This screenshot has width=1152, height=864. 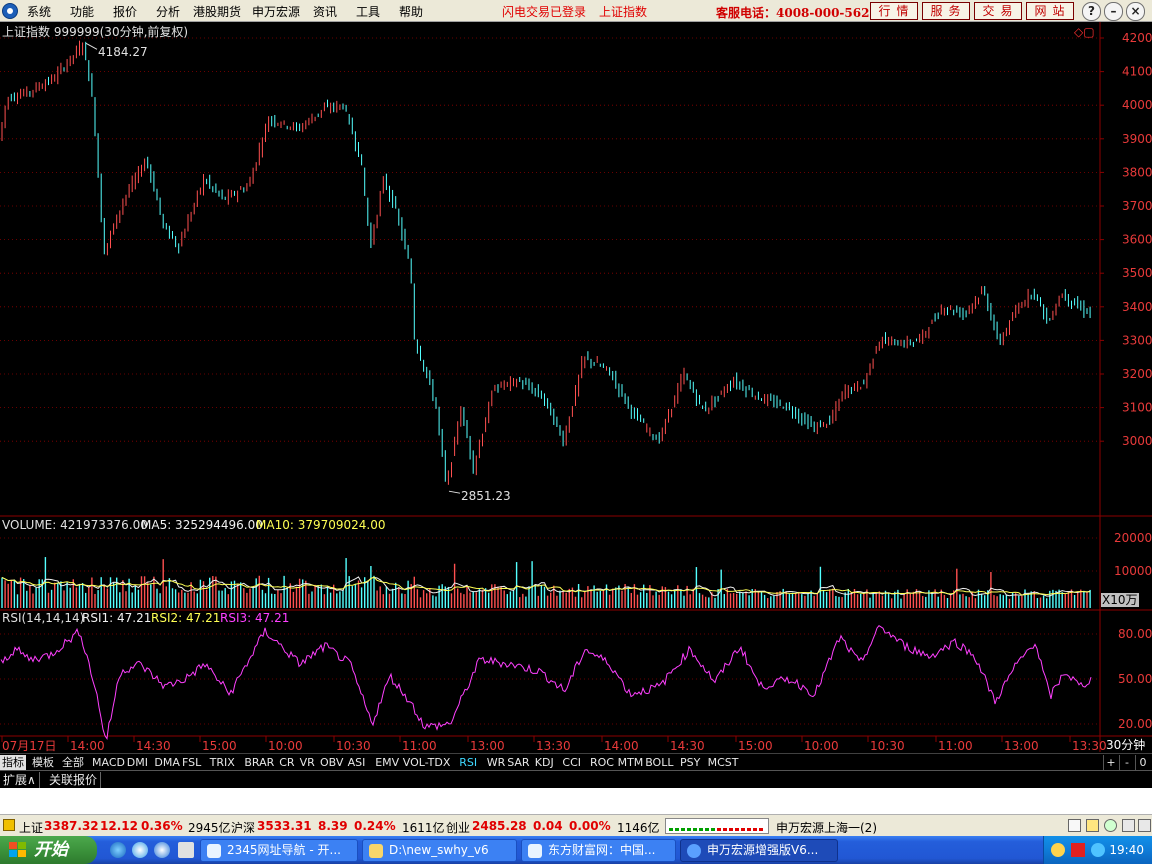 I want to click on folder-icon, so click(x=376, y=851).